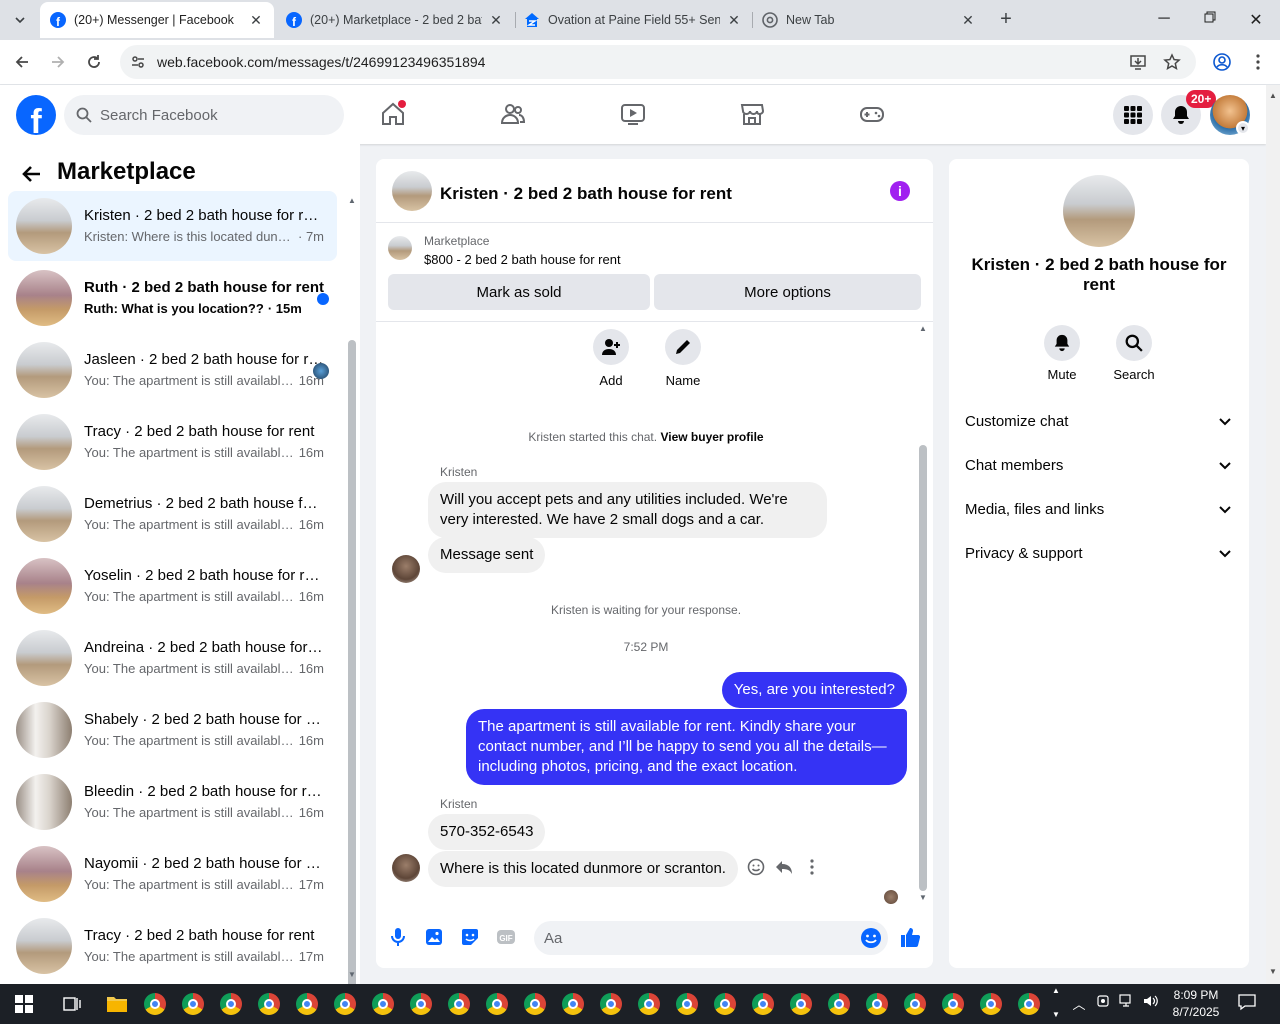  What do you see at coordinates (400, 248) in the screenshot?
I see `listing-thumbnail` at bounding box center [400, 248].